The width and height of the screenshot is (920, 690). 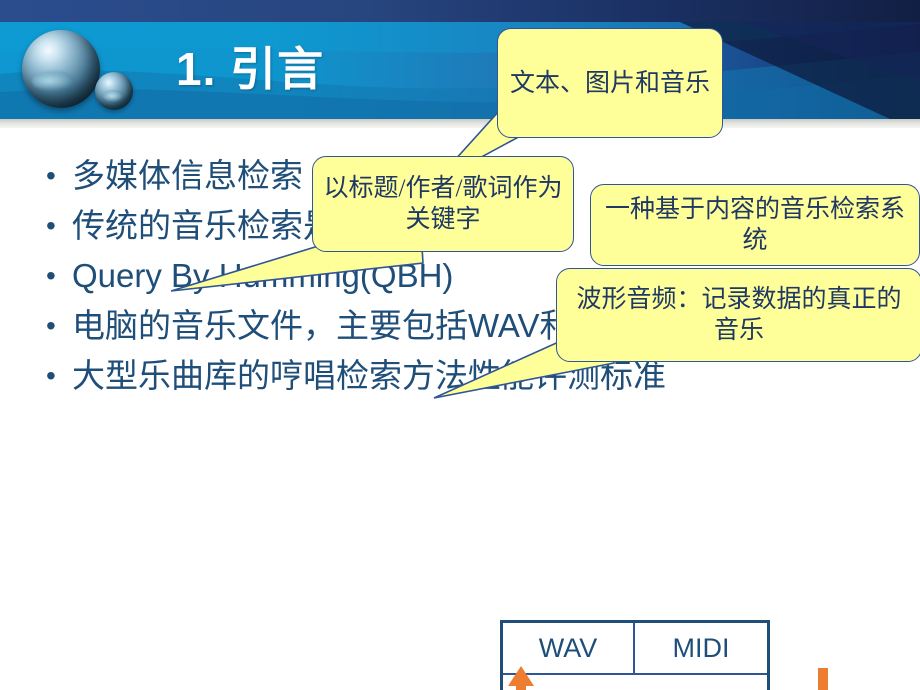 What do you see at coordinates (635, 649) in the screenshot?
I see `table-row: WAV MIDI` at bounding box center [635, 649].